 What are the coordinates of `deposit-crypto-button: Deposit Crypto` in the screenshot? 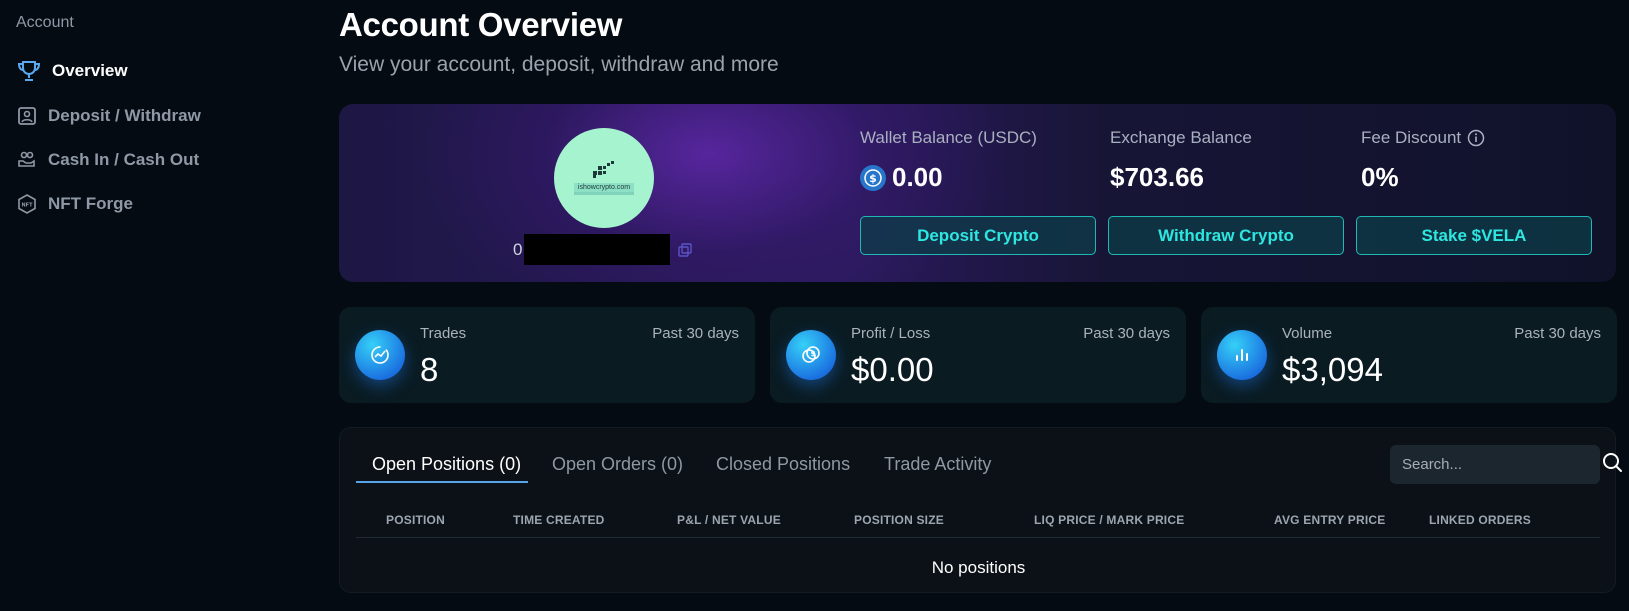 It's located at (978, 235).